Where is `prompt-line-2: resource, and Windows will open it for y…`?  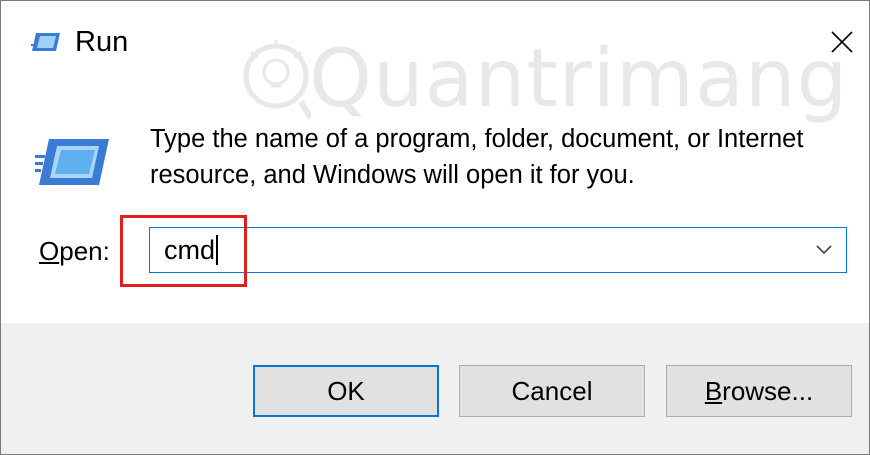
prompt-line-2: resource, and Windows will open it for y… is located at coordinates (392, 175).